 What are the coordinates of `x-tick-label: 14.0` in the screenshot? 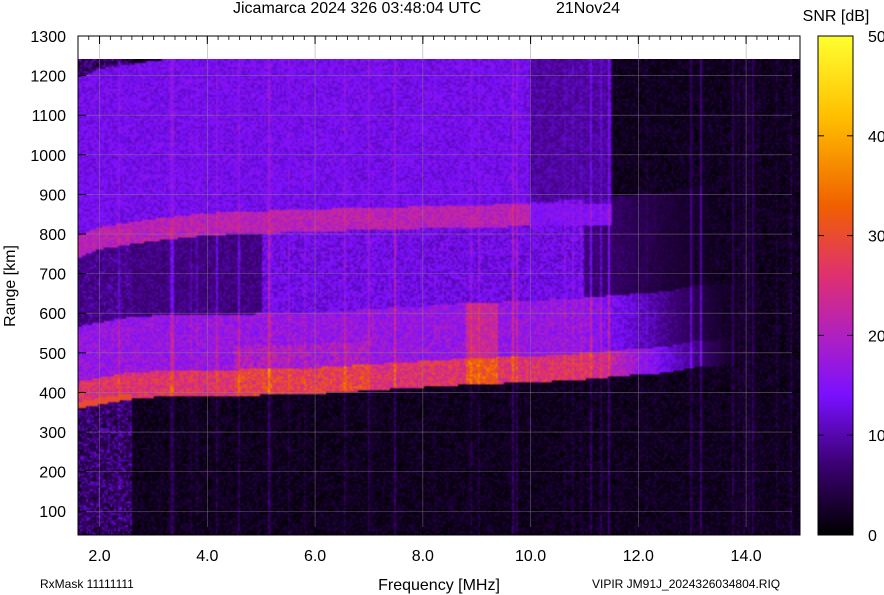 It's located at (746, 556).